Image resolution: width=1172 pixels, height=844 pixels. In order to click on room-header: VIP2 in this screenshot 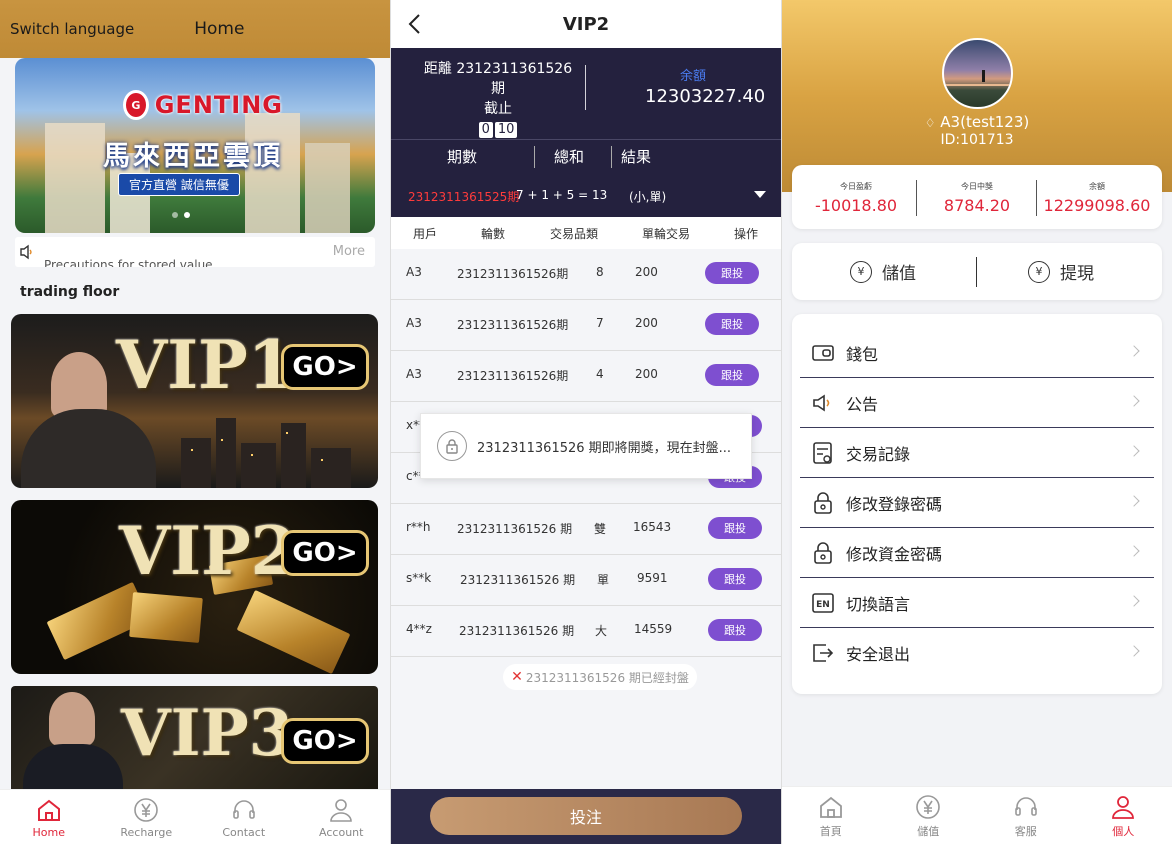, I will do `click(586, 24)`.